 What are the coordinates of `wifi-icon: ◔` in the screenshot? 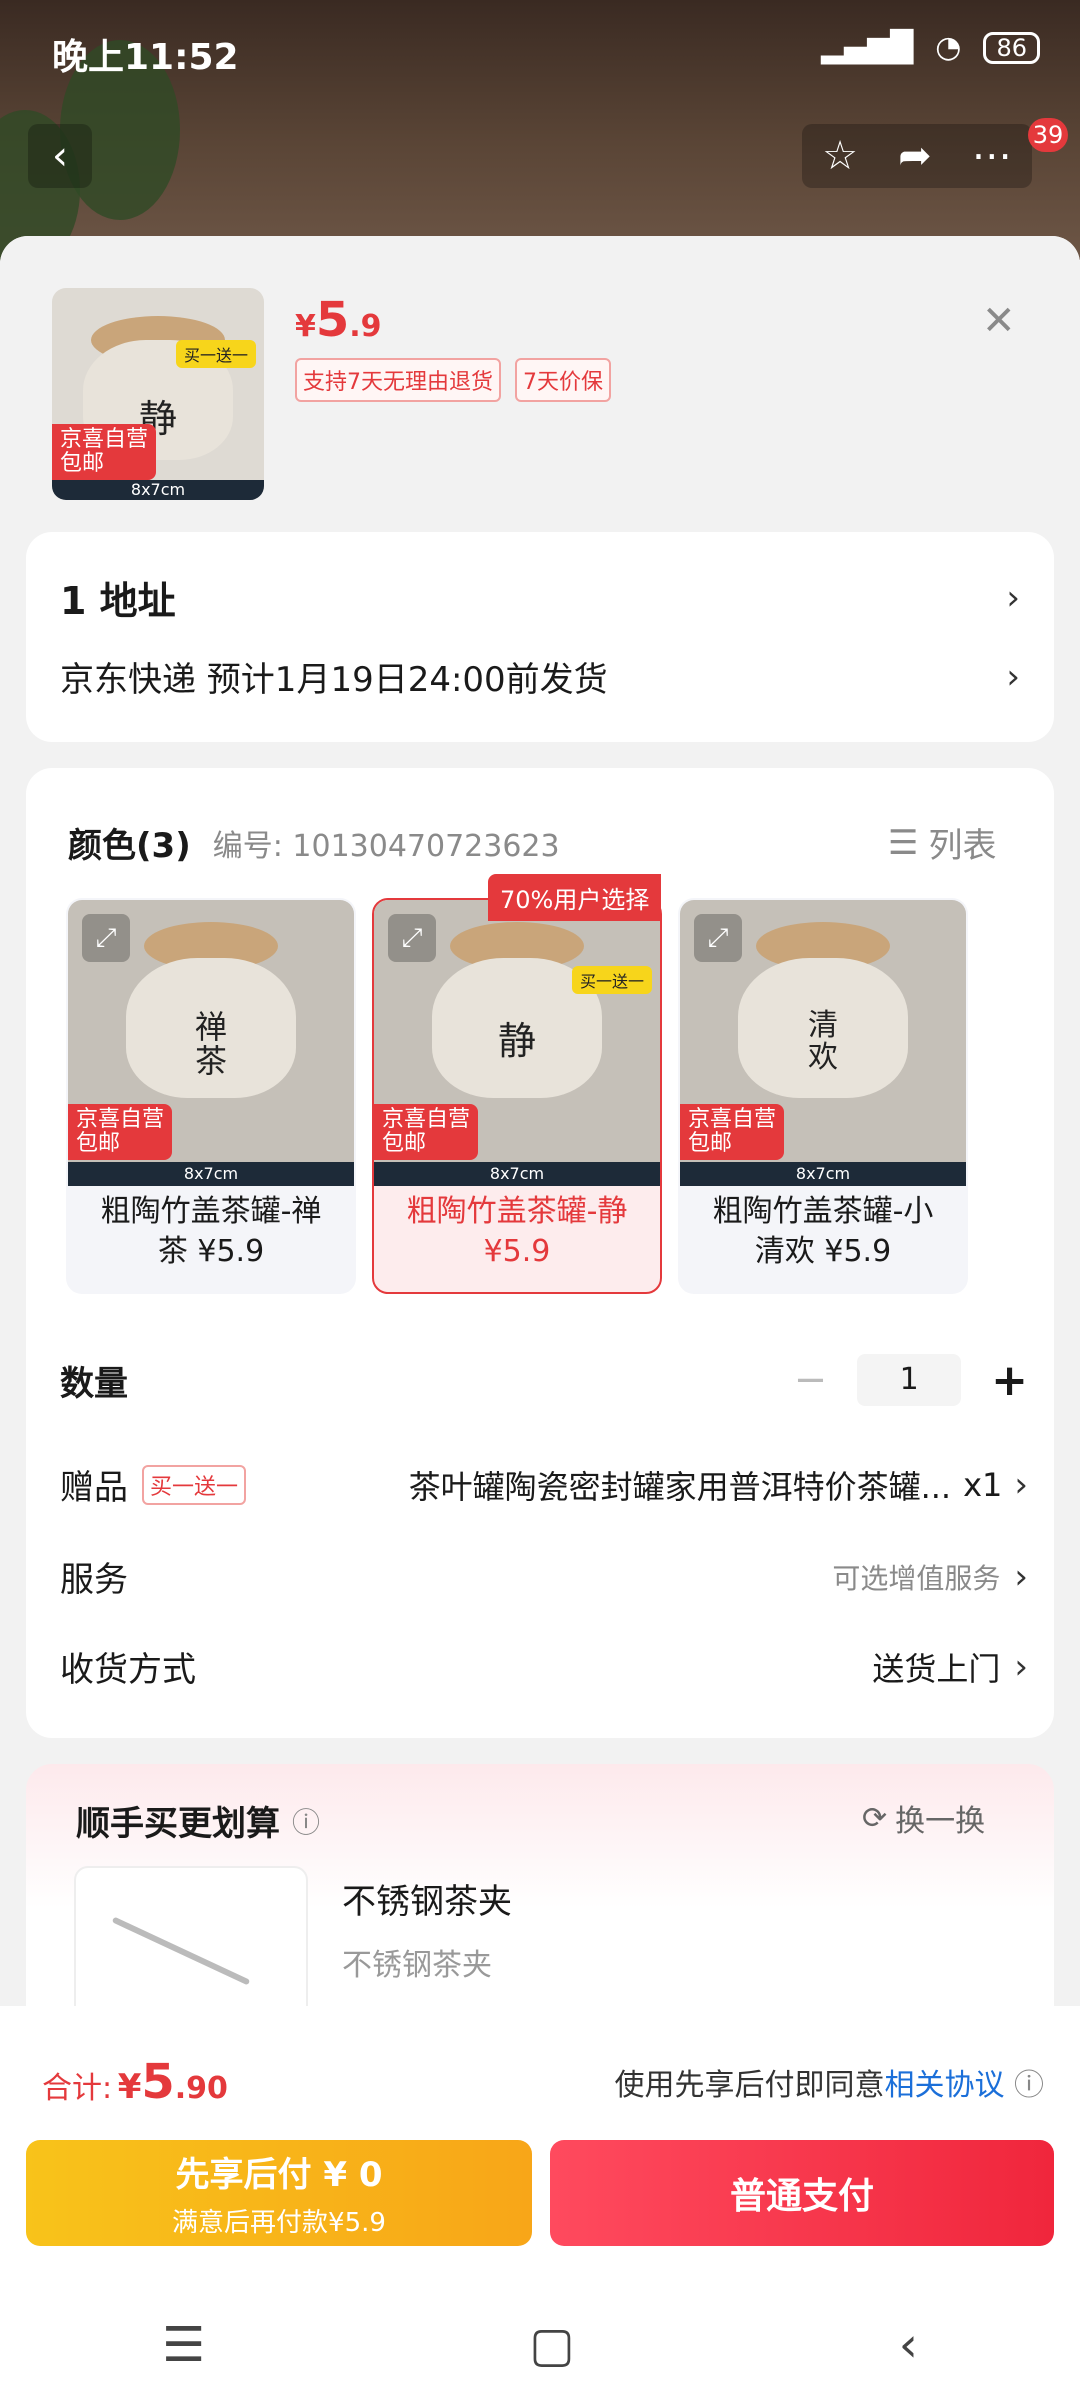 It's located at (948, 47).